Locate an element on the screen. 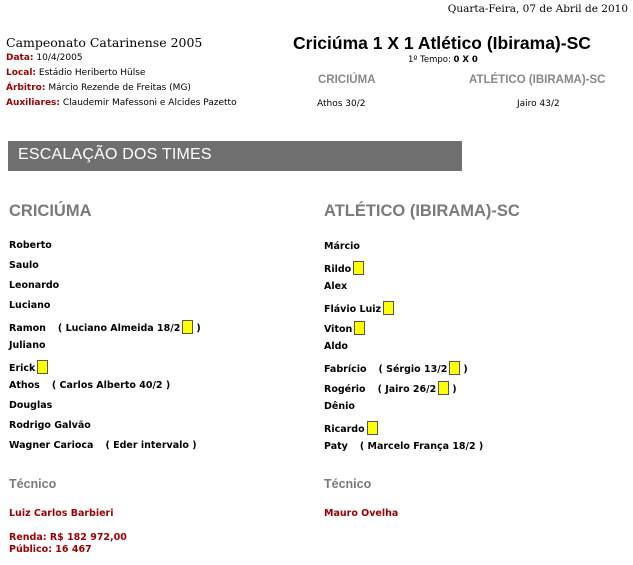 Image resolution: width=633 pixels, height=565 pixels. player-name: Roberto is located at coordinates (30, 245).